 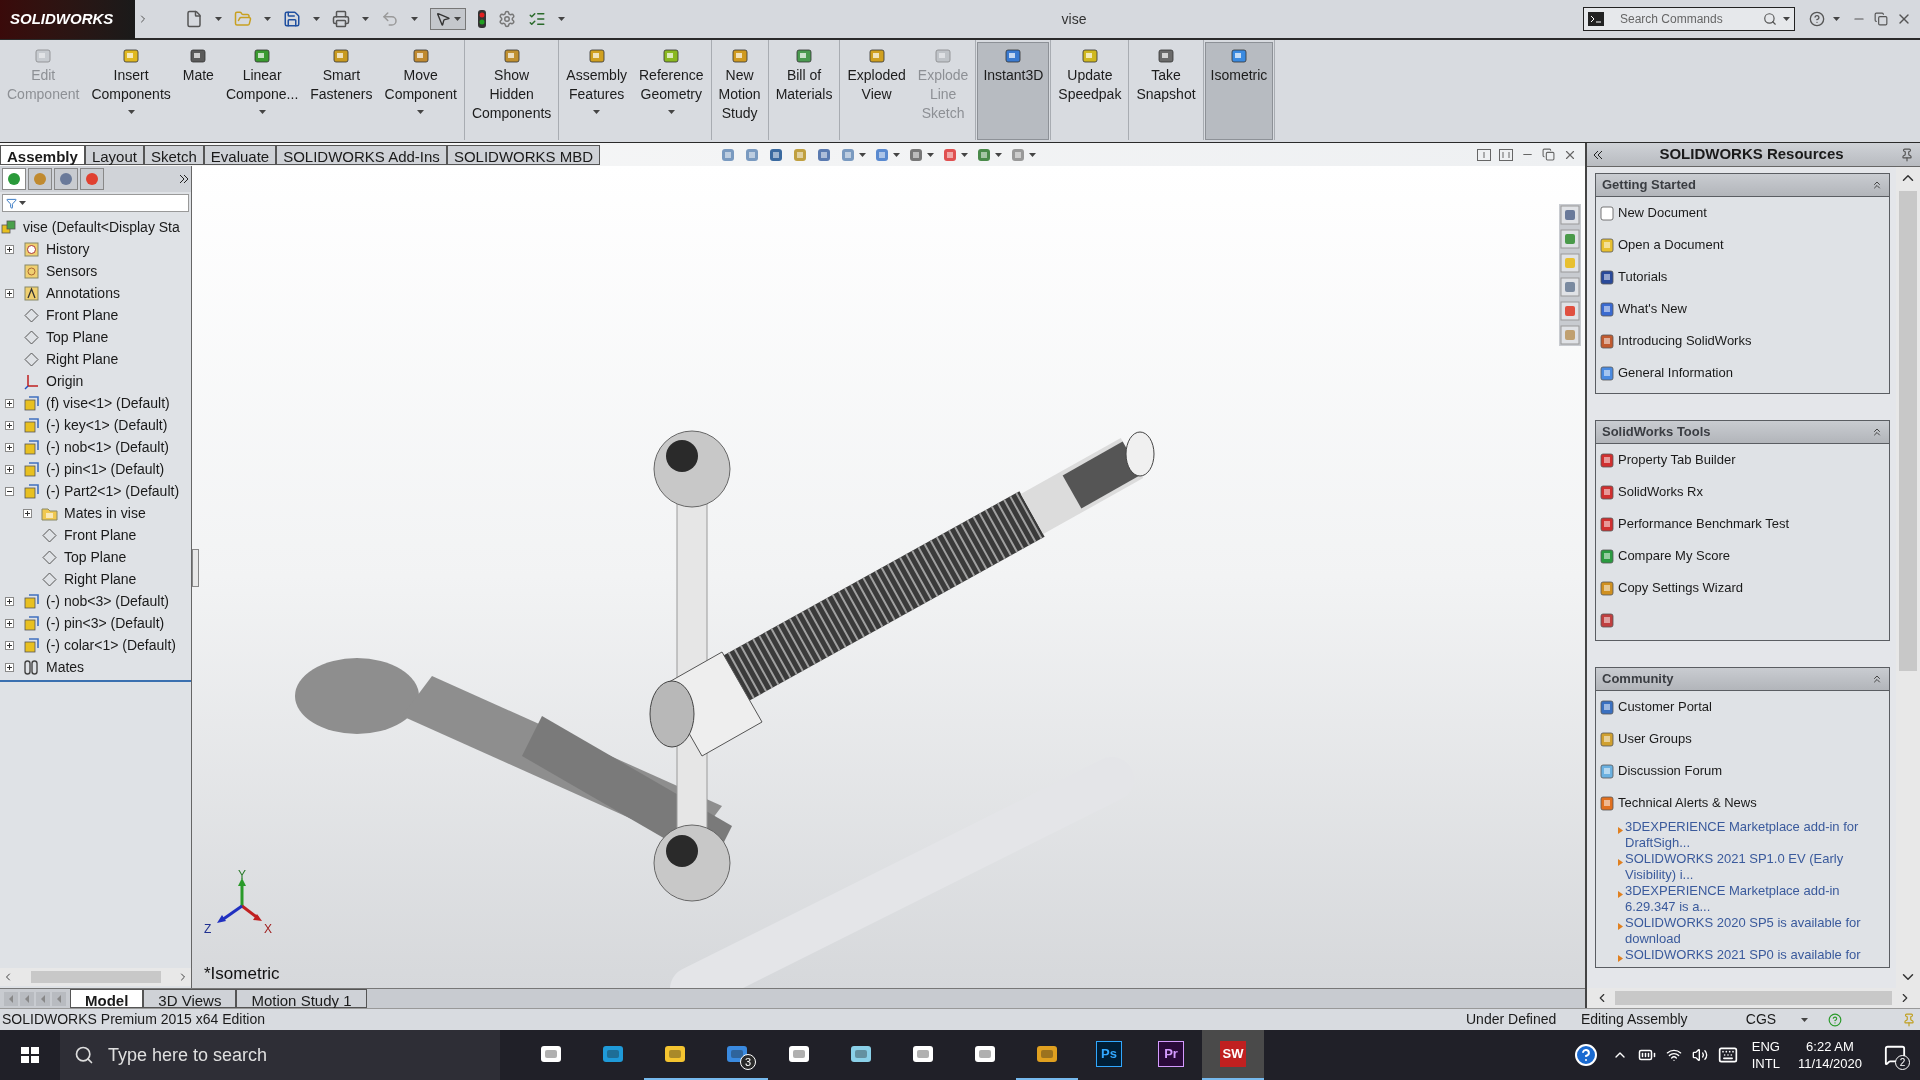 I want to click on resource-link: What's New, so click(x=1652, y=309).